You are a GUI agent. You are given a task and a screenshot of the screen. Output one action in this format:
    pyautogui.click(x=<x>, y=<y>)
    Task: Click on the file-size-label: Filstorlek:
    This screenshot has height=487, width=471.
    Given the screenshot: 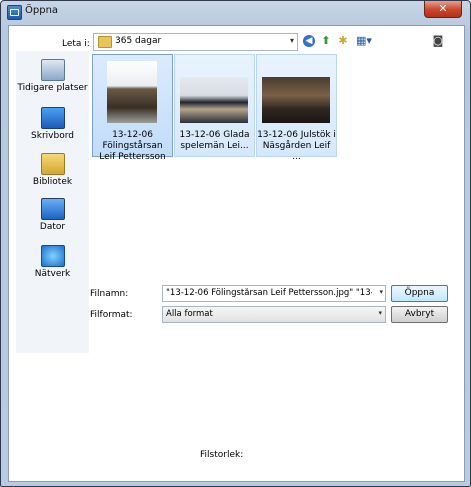 What is the action you would take?
    pyautogui.click(x=222, y=455)
    